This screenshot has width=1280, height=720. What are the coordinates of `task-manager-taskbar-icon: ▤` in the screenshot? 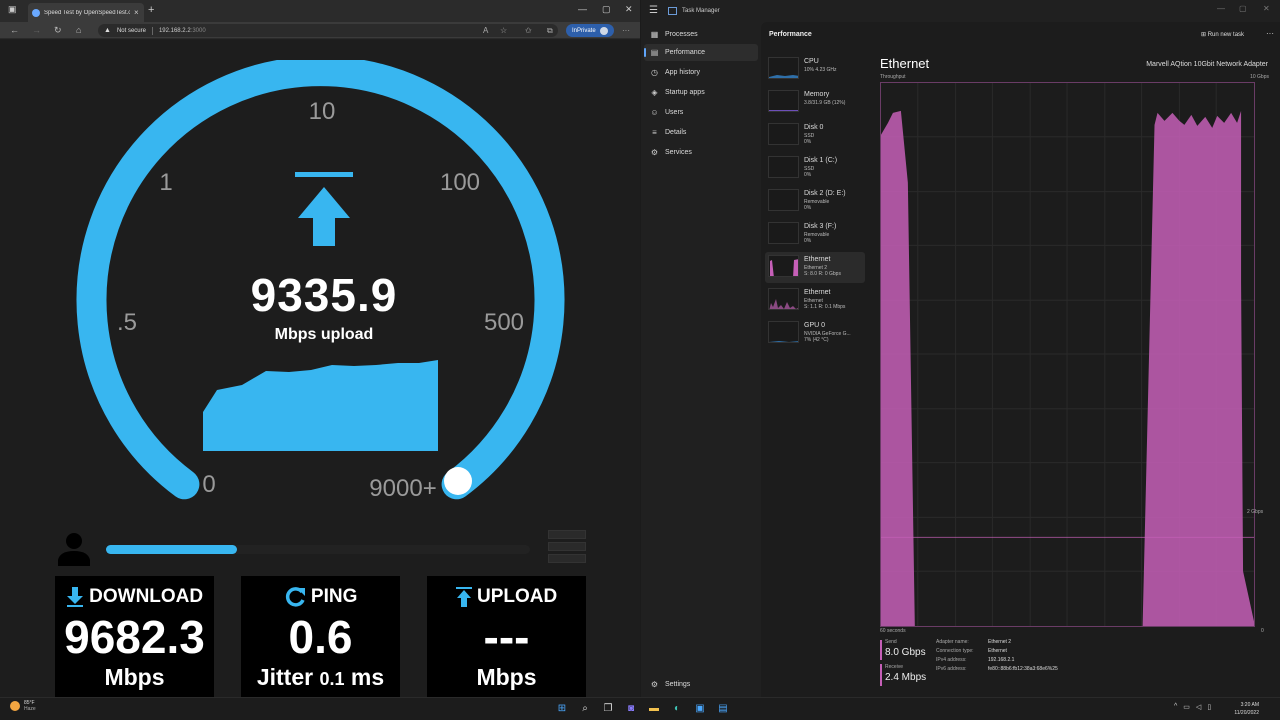 It's located at (723, 708).